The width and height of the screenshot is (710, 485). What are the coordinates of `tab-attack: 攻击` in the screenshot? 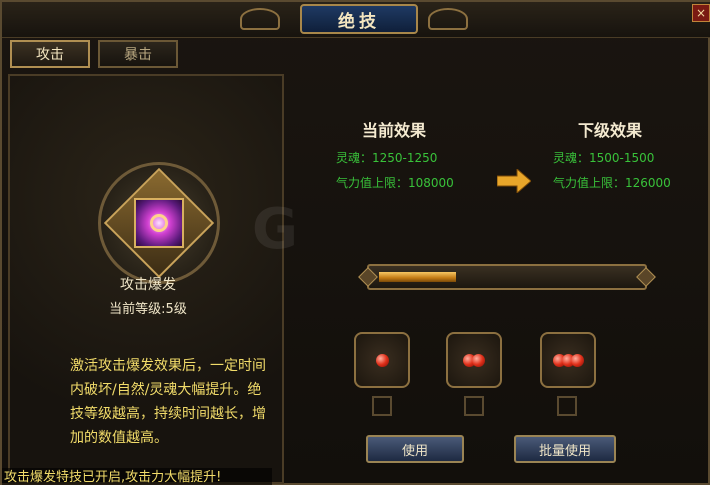 It's located at (50, 54).